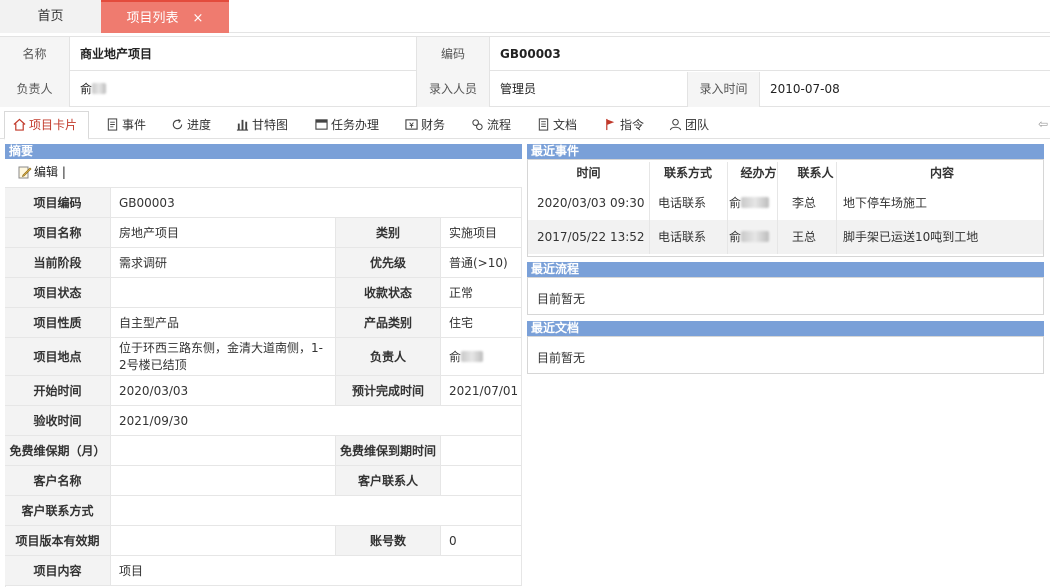 The height and width of the screenshot is (587, 1050). I want to click on subtab-label: 项目卡片, so click(53, 125).